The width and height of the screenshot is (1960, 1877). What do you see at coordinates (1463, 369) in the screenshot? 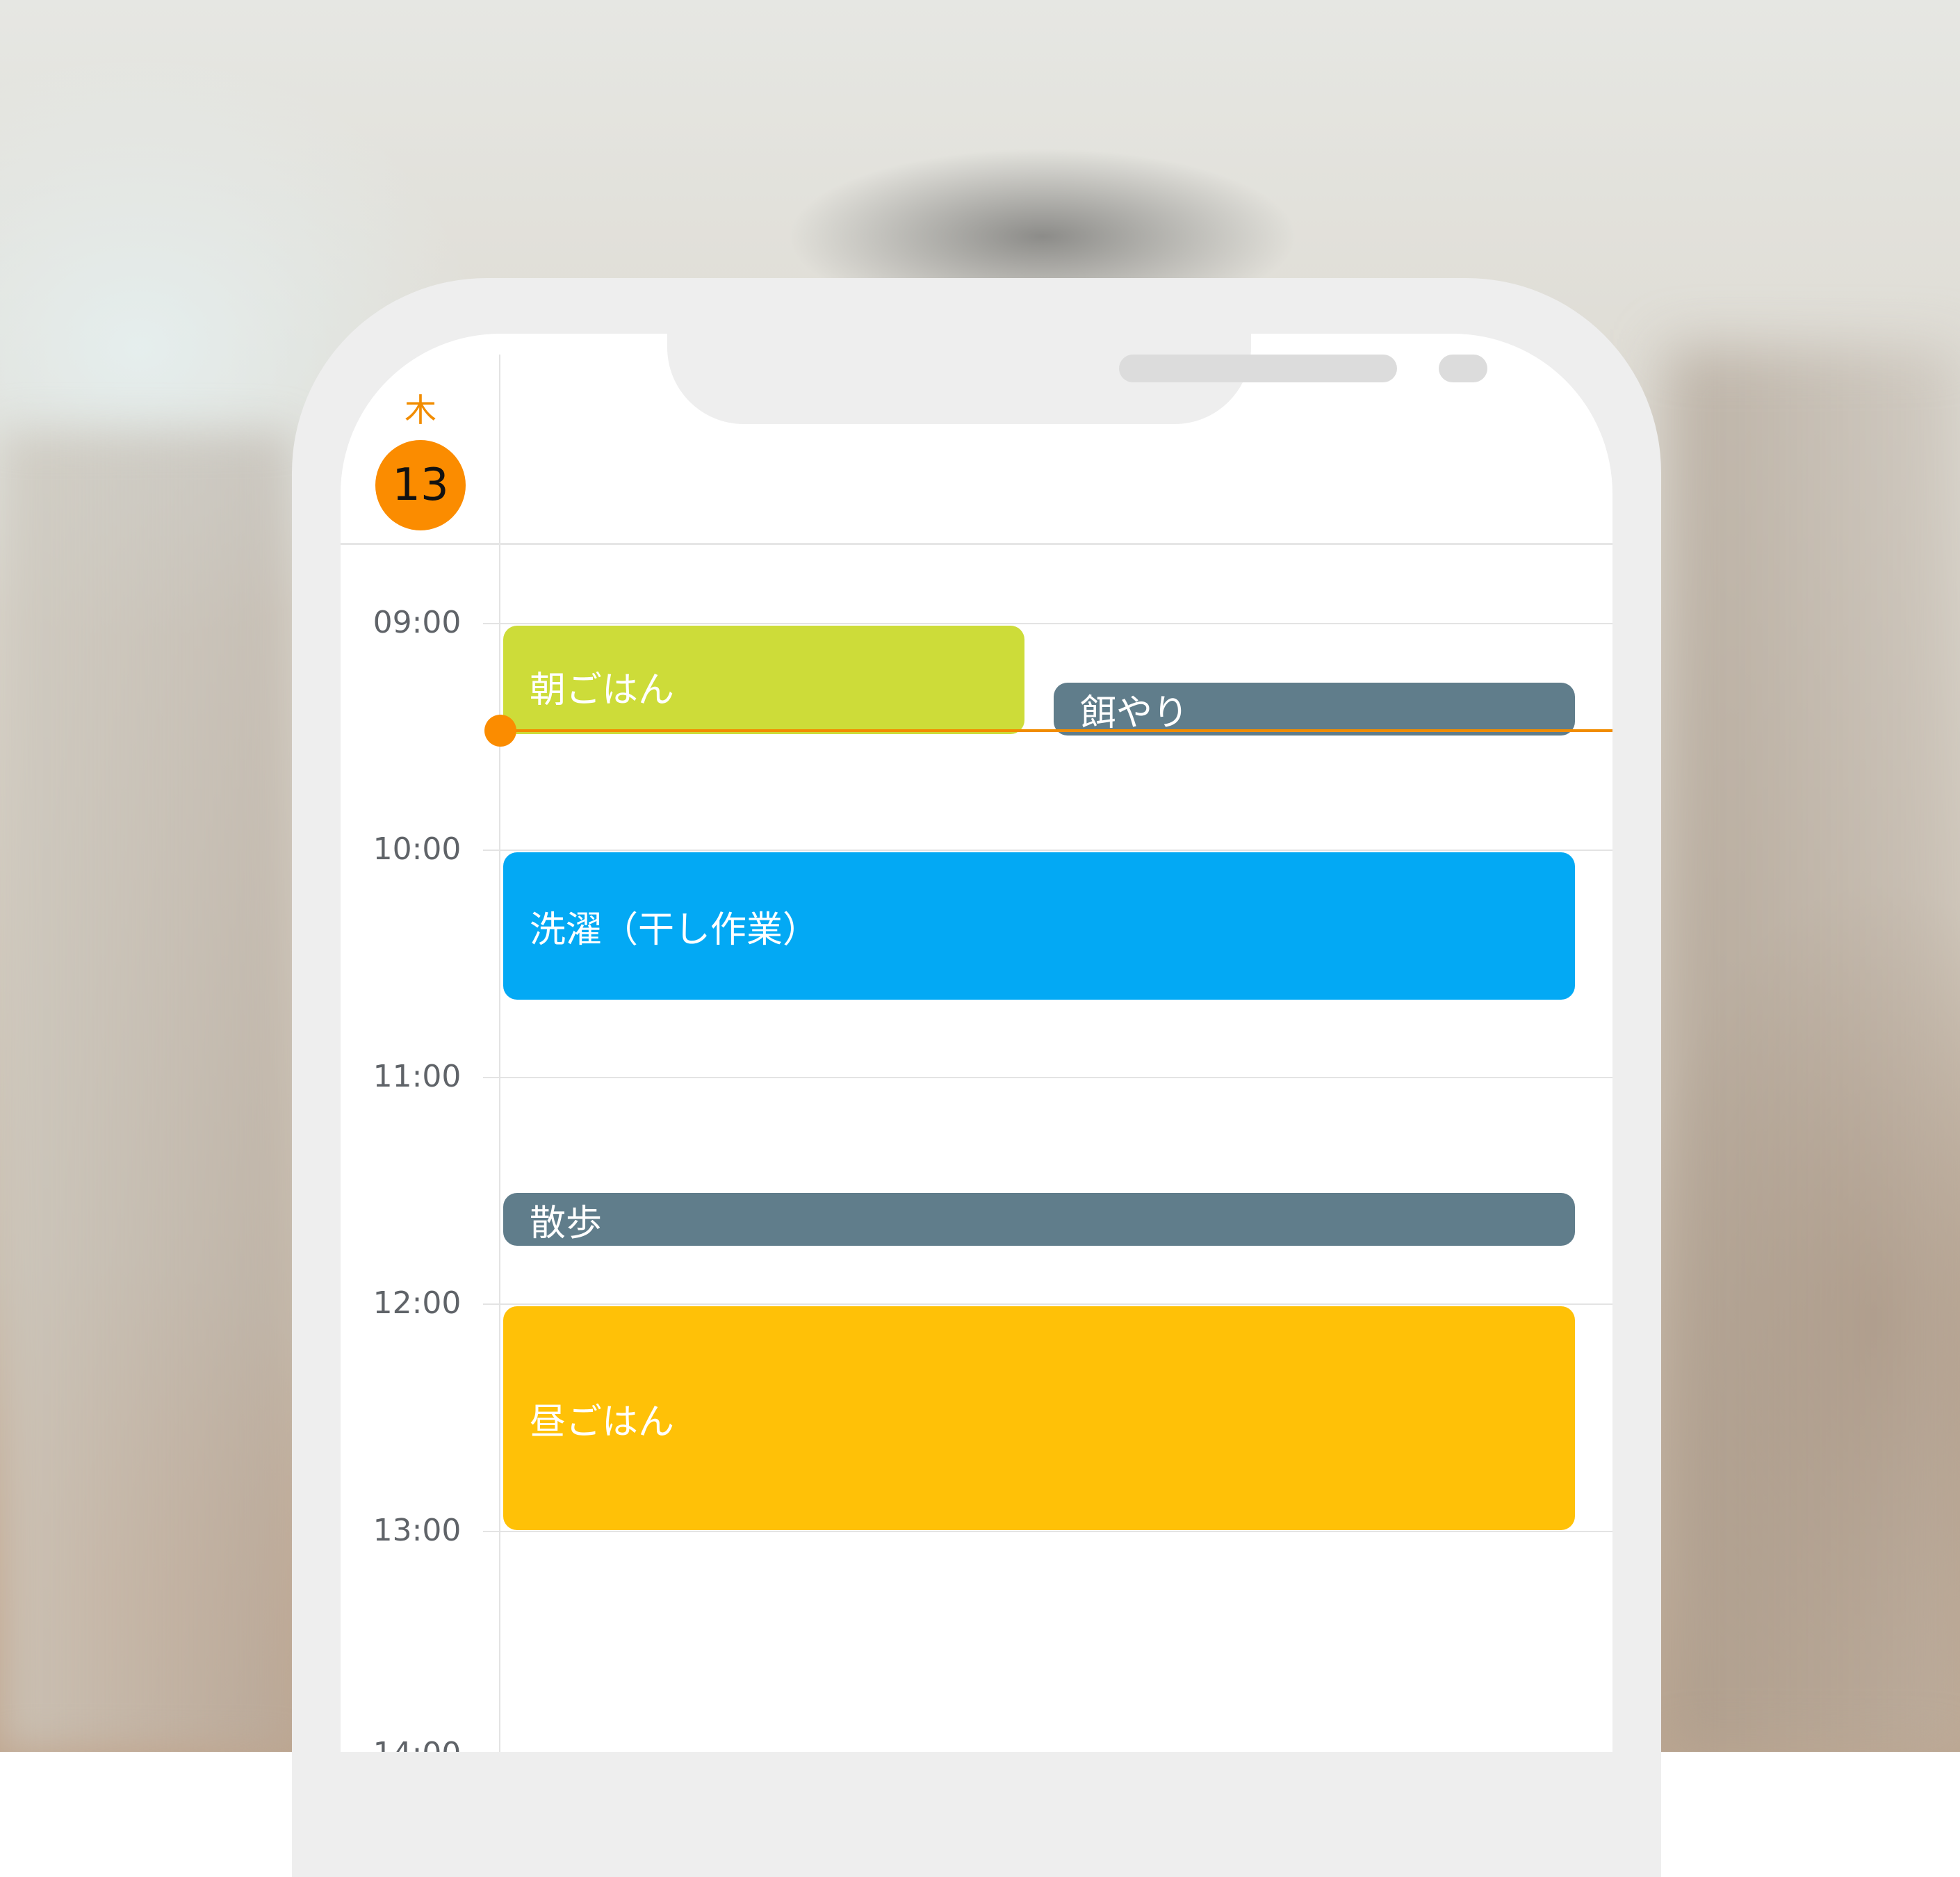
I see `camera-icon` at bounding box center [1463, 369].